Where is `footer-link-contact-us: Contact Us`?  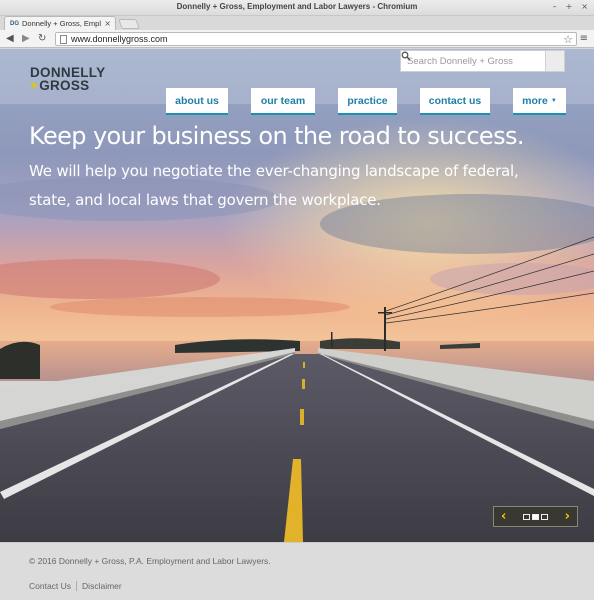 footer-link-contact-us: Contact Us is located at coordinates (50, 586).